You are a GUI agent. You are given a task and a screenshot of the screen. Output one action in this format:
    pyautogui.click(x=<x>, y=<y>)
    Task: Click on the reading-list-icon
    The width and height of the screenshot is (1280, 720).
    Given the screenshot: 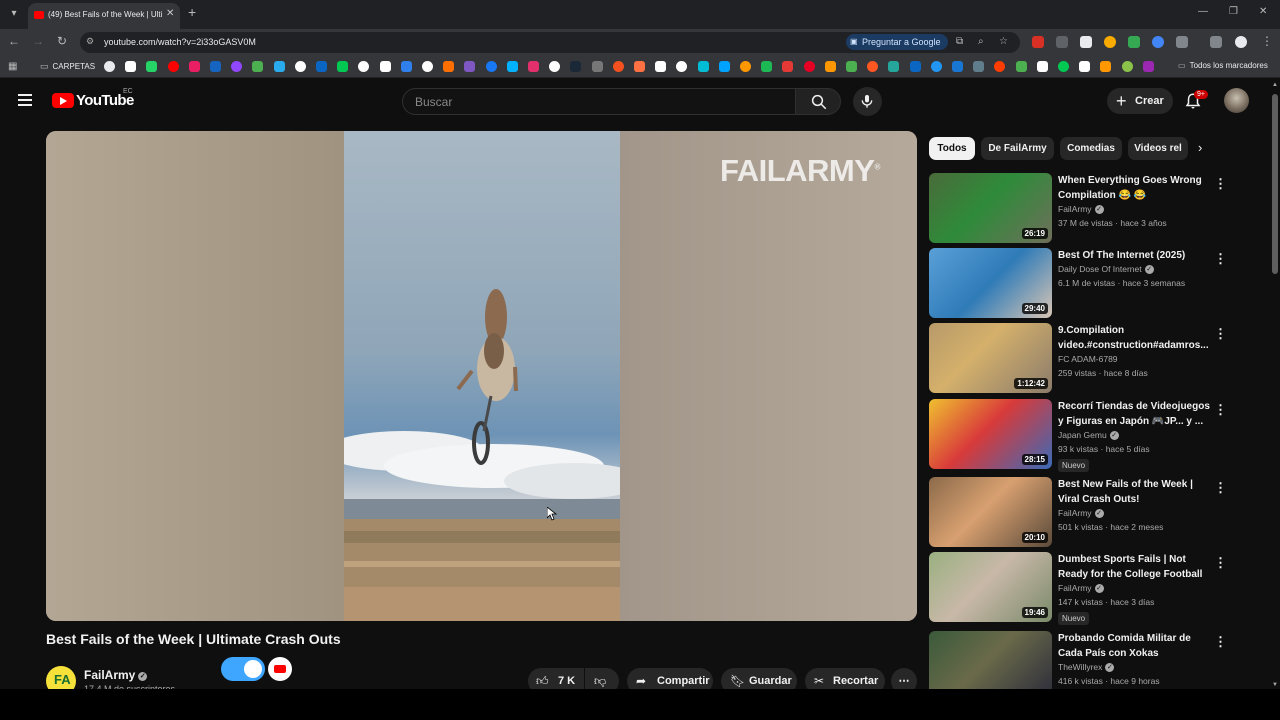 What is the action you would take?
    pyautogui.click(x=1216, y=42)
    